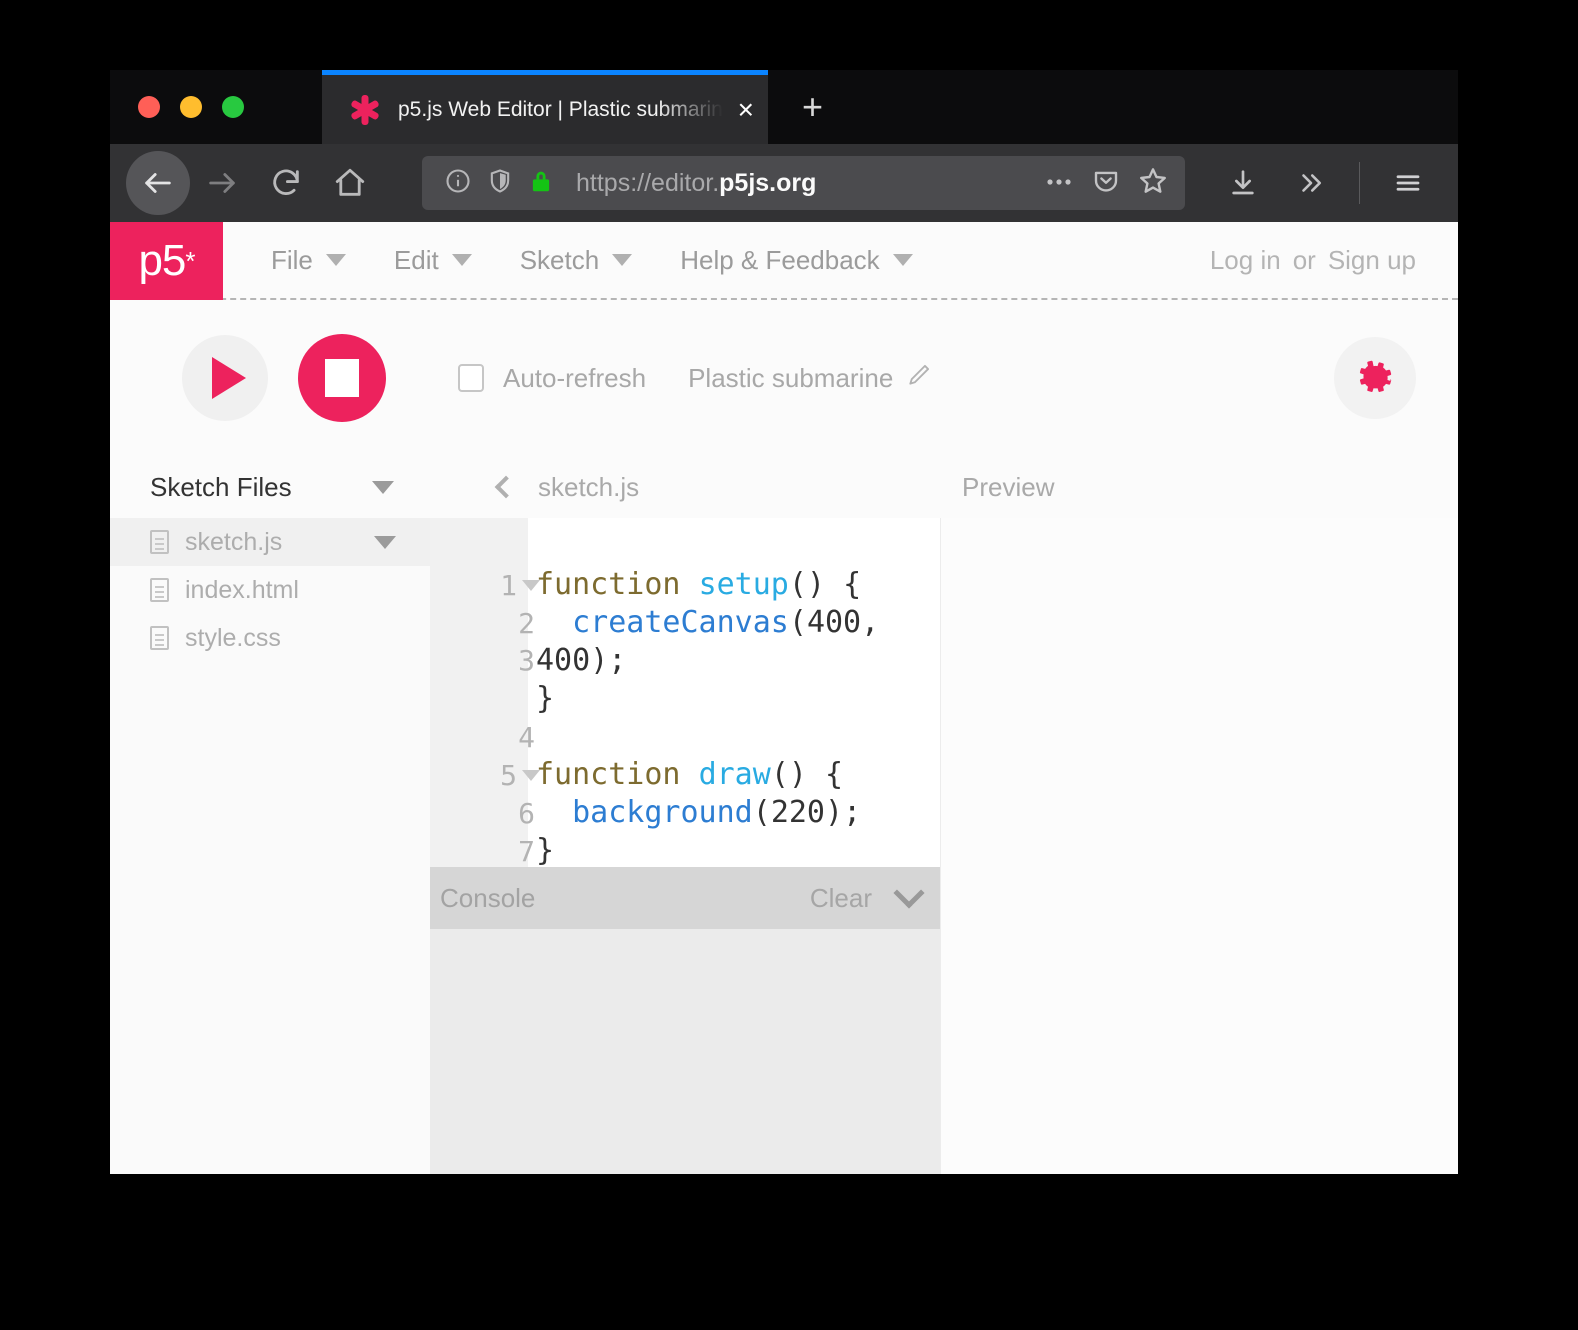  Describe the element at coordinates (1304, 259) in the screenshot. I see `auth-or-label: or` at that location.